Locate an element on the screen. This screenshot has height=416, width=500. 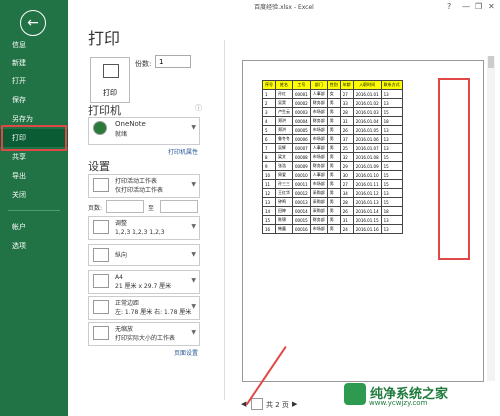
printer-status: 就绪 is located at coordinates (121, 134).